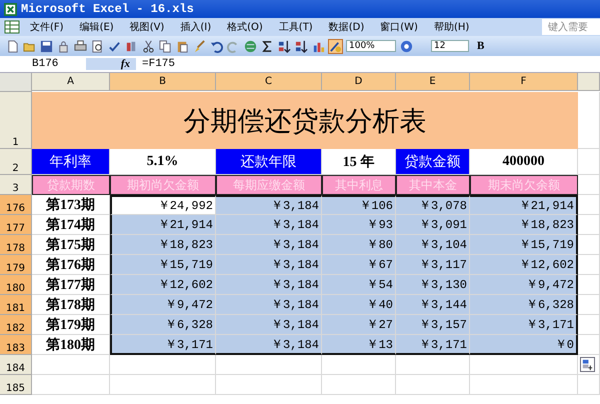  What do you see at coordinates (131, 46) in the screenshot?
I see `books-icon` at bounding box center [131, 46].